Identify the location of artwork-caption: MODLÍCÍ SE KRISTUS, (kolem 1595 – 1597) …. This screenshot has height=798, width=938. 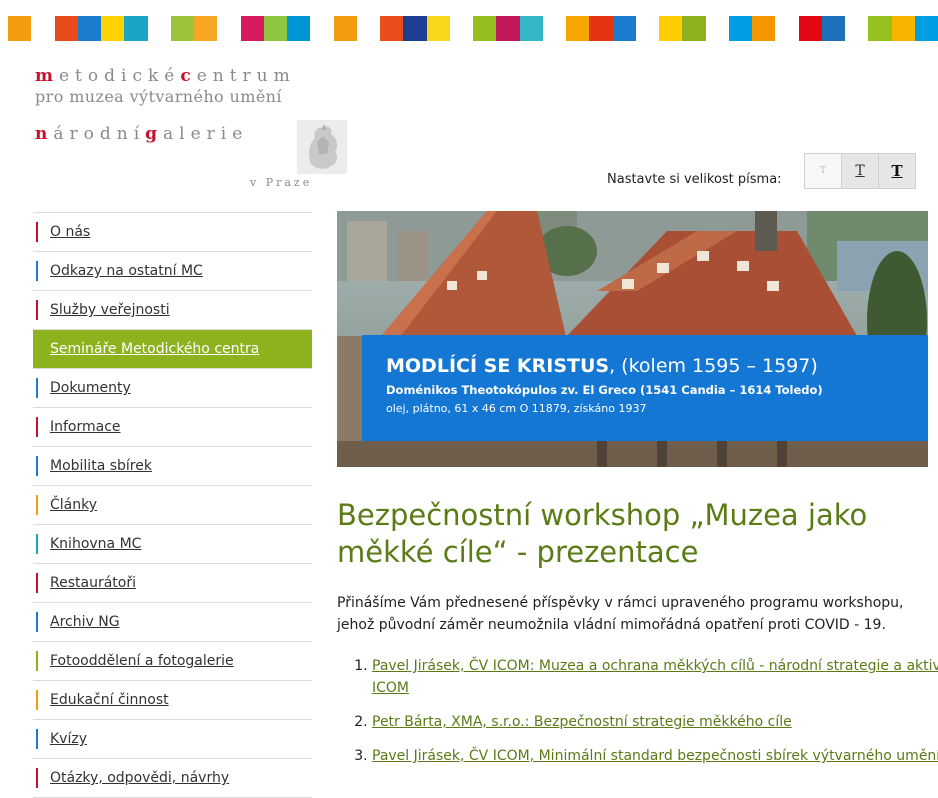
(645, 388).